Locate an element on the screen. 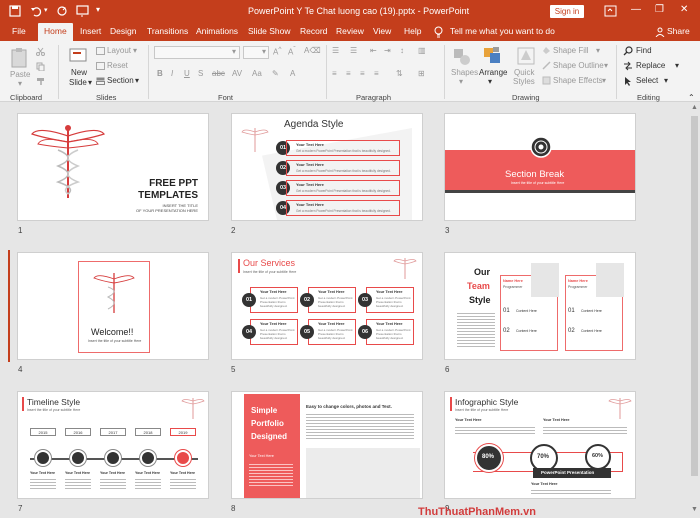  reset-button: Reset is located at coordinates (117, 65).